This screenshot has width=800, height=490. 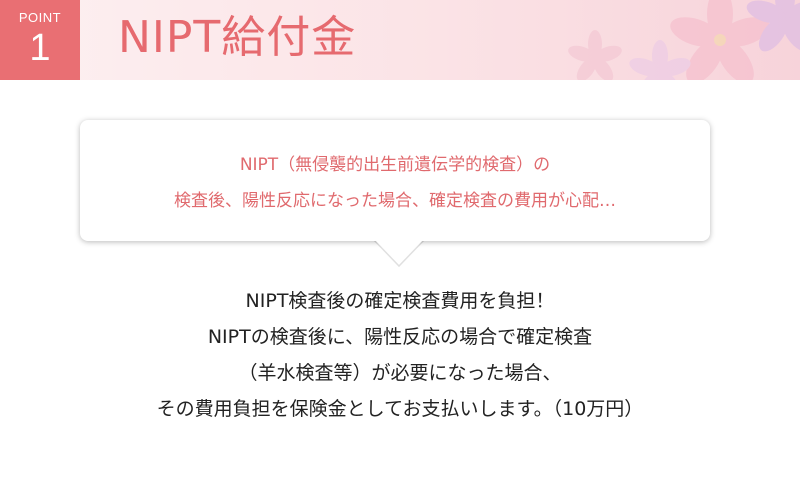 I want to click on page-title: NIPT給付金, so click(x=237, y=37).